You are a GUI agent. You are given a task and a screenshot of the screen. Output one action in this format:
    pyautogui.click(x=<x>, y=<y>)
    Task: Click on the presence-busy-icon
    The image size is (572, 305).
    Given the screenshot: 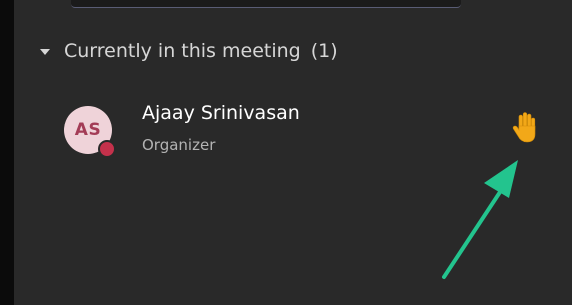 What is the action you would take?
    pyautogui.click(x=107, y=149)
    